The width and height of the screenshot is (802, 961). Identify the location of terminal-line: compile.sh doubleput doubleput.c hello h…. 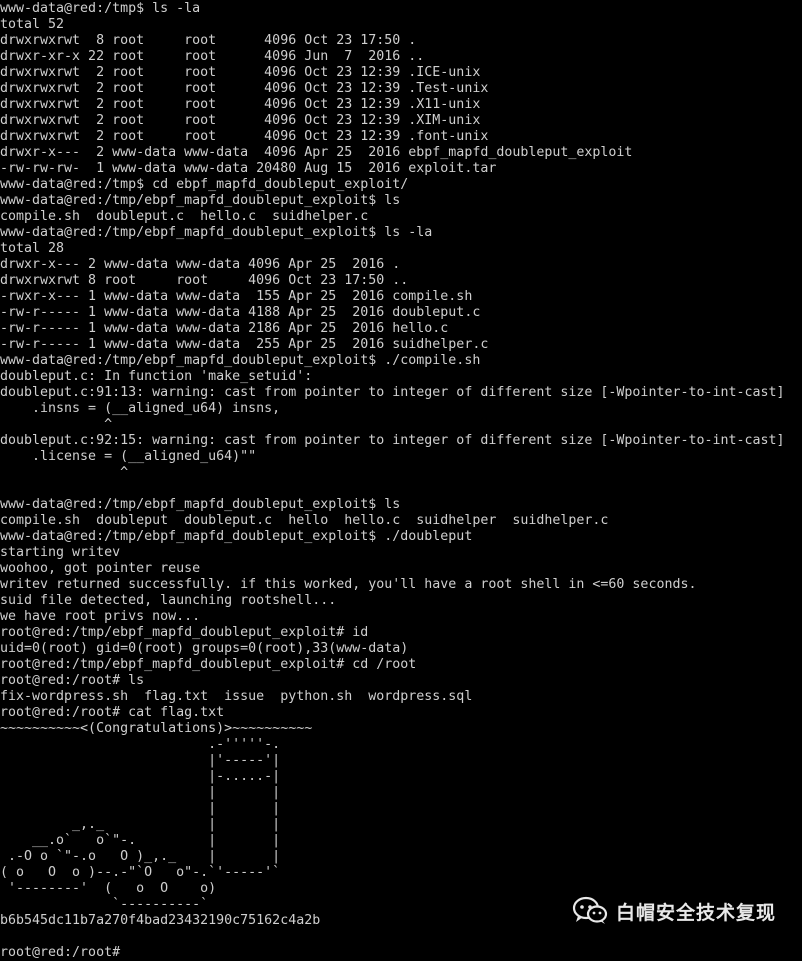
(304, 520).